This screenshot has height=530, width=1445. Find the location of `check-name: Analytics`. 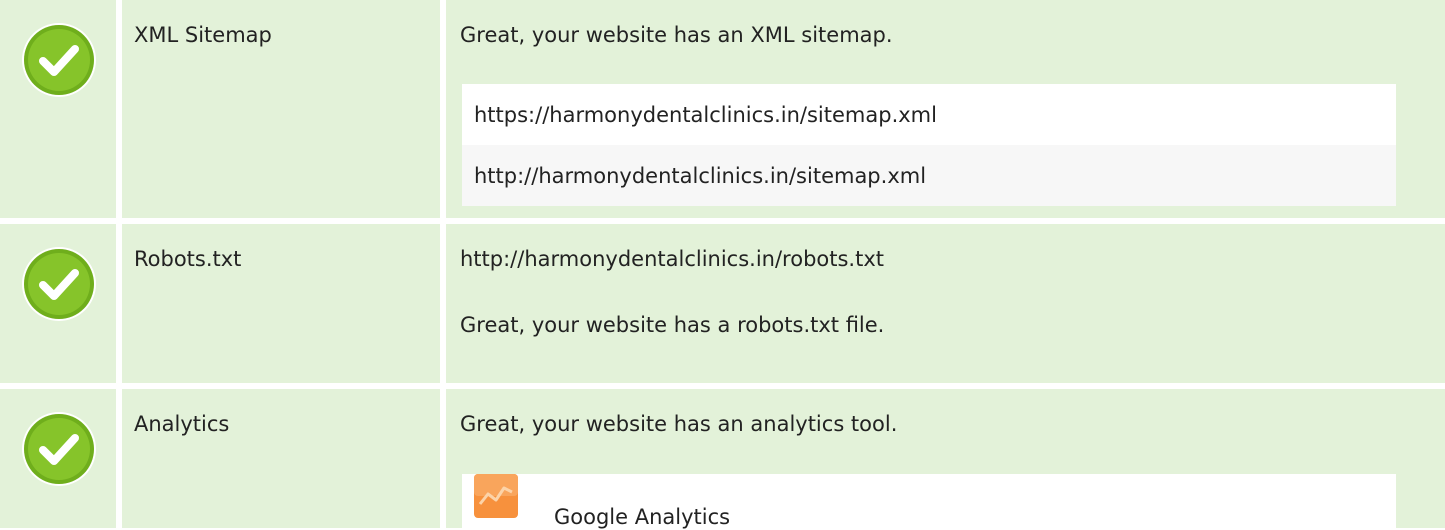

check-name: Analytics is located at coordinates (182, 424).